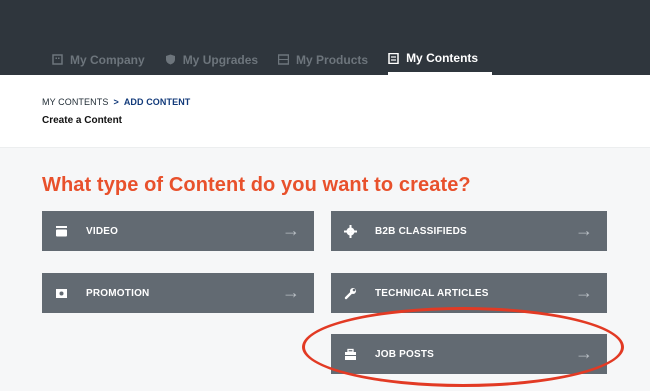 The image size is (650, 391). Describe the element at coordinates (350, 231) in the screenshot. I see `gear-icon` at that location.